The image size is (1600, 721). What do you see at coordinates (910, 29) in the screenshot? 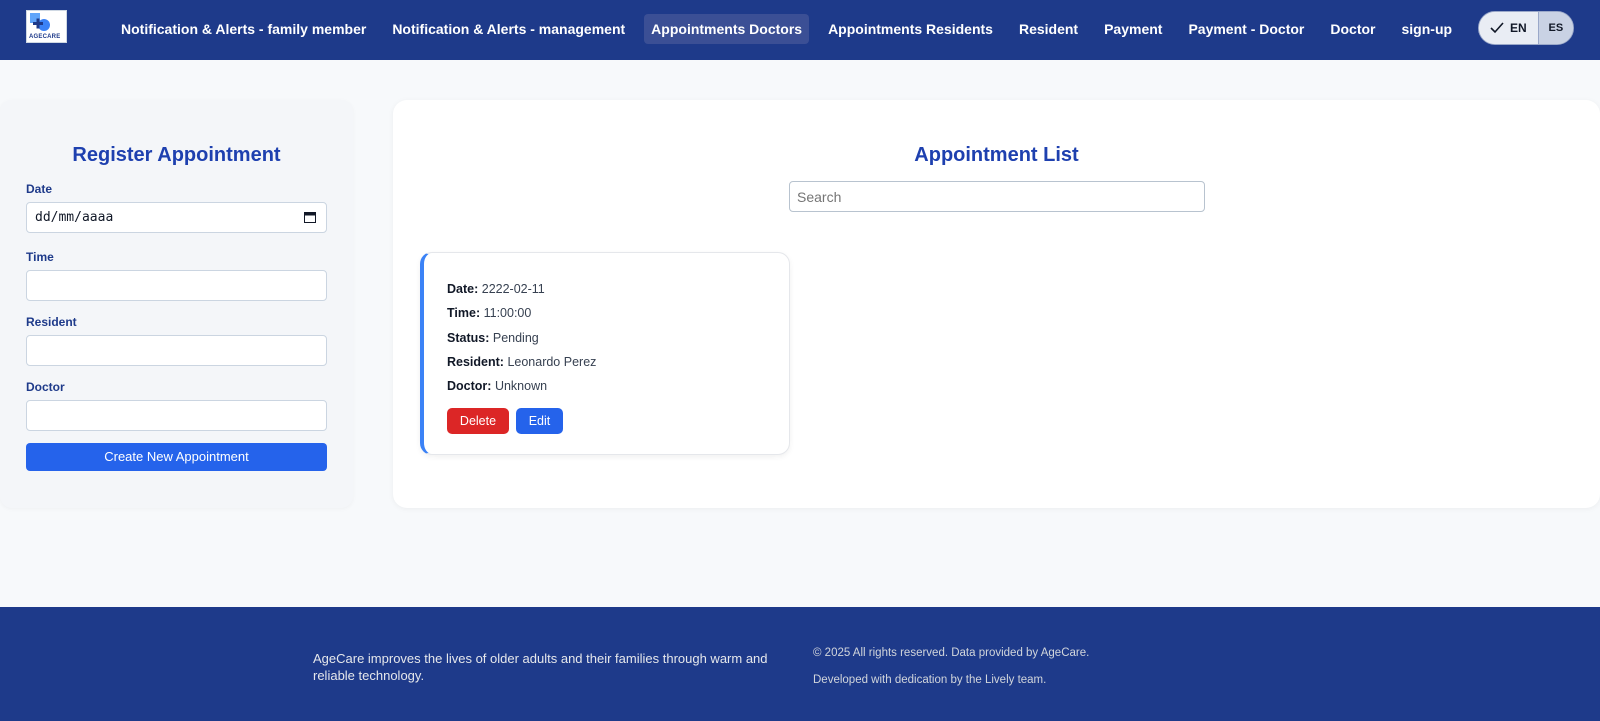
I see `nav-appointments-residents: Appointments Residents` at bounding box center [910, 29].